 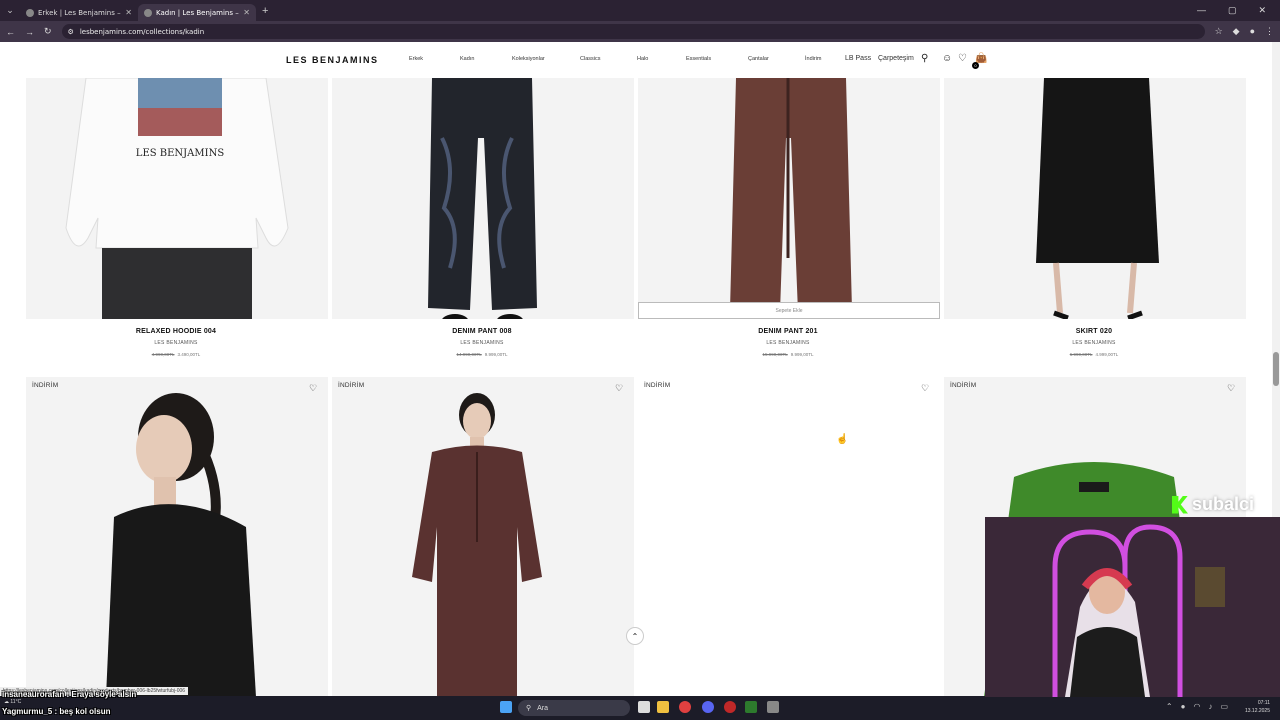 What do you see at coordinates (789, 536) in the screenshot?
I see `product-card-loading` at bounding box center [789, 536].